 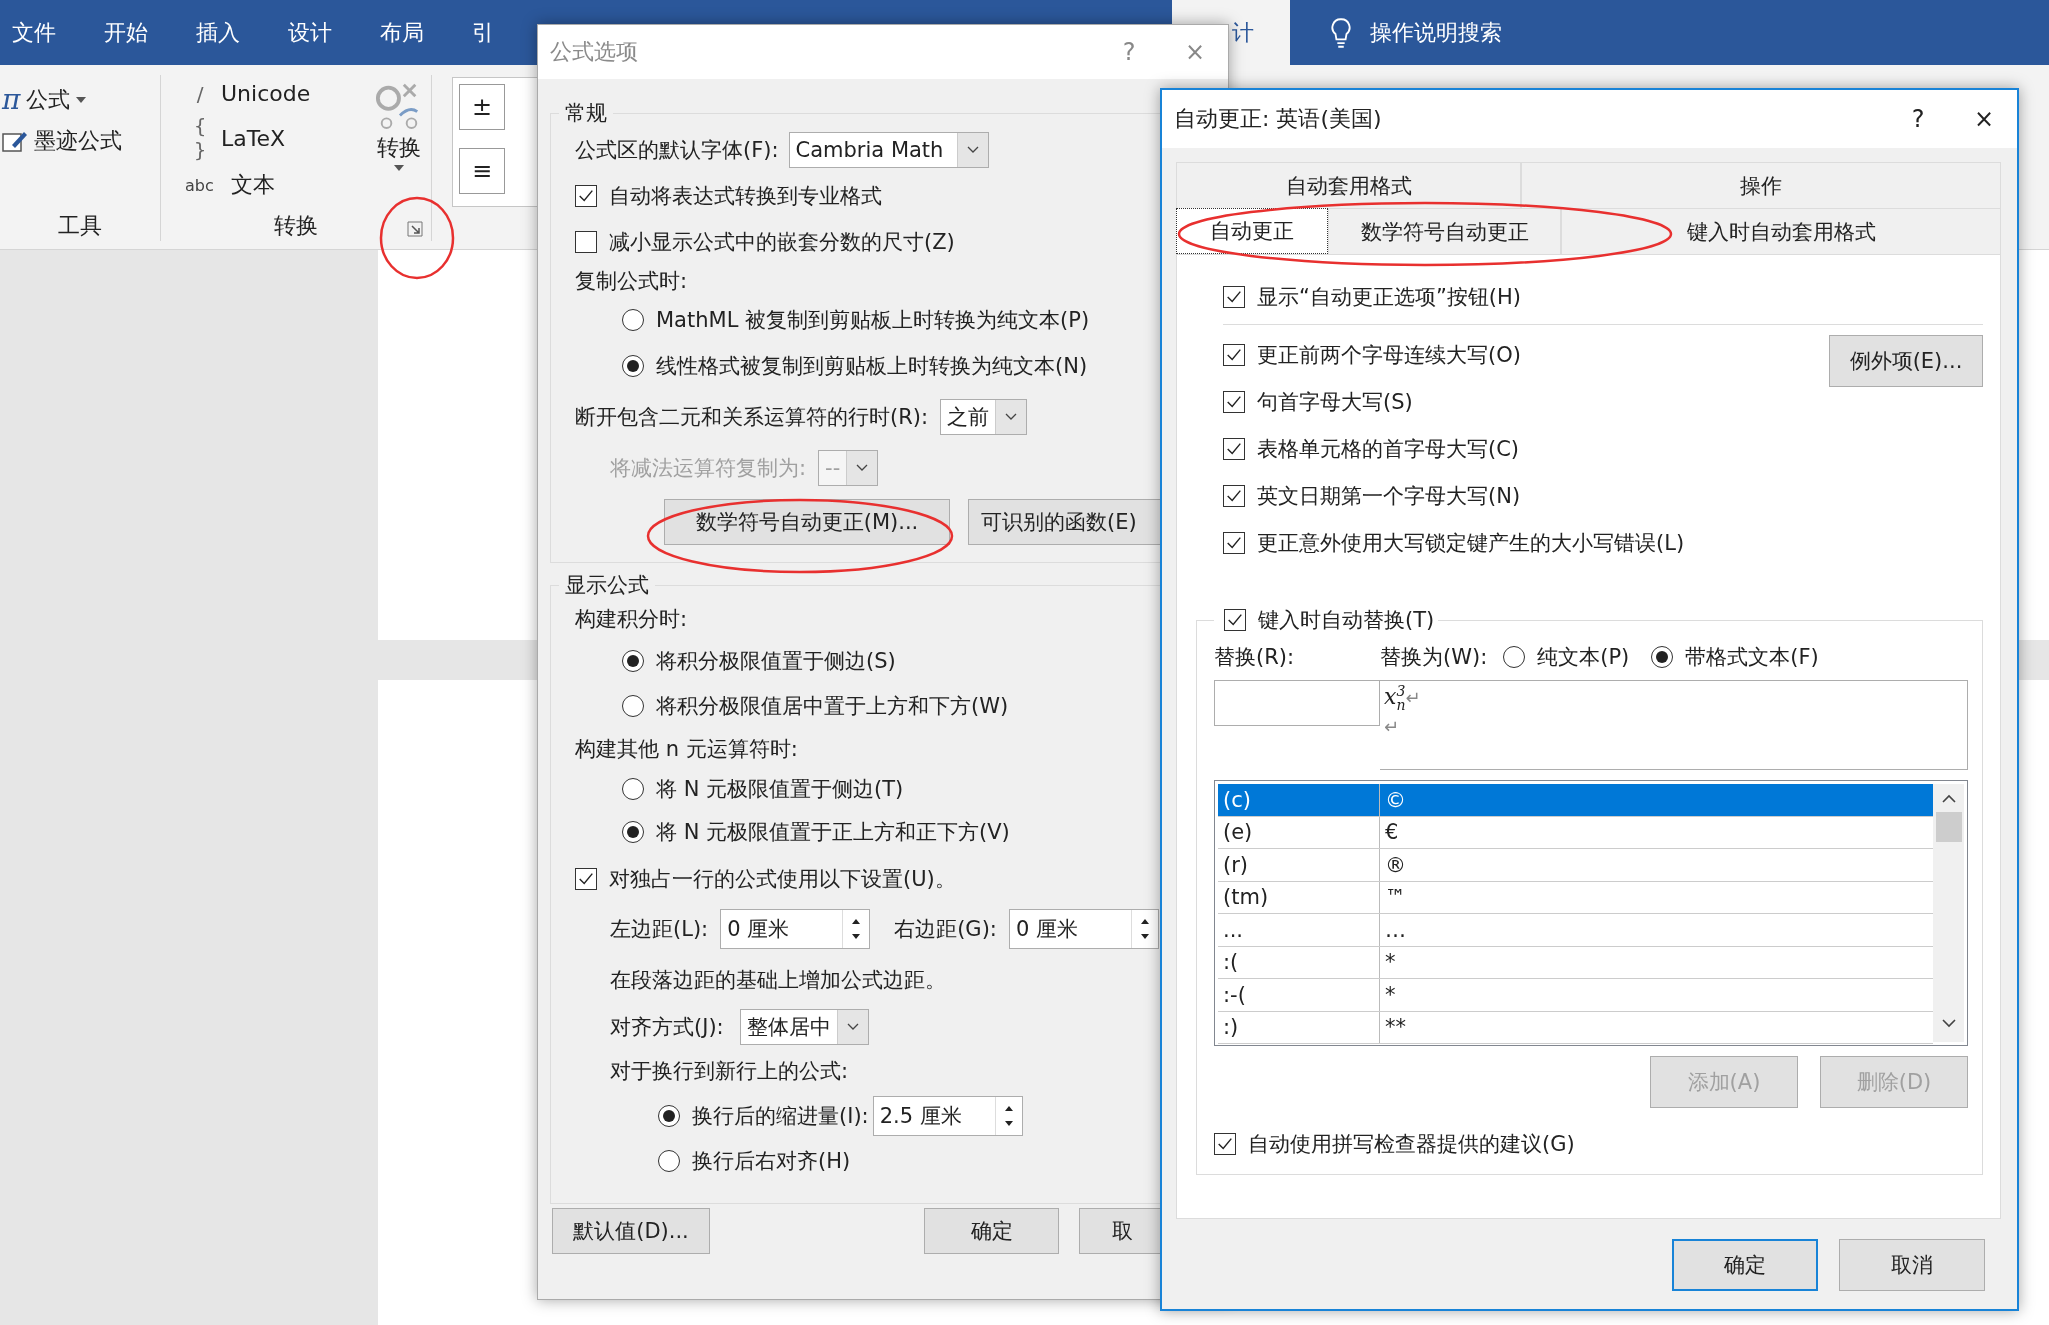 What do you see at coordinates (984, 417) in the screenshot?
I see `dropdown: 之前` at bounding box center [984, 417].